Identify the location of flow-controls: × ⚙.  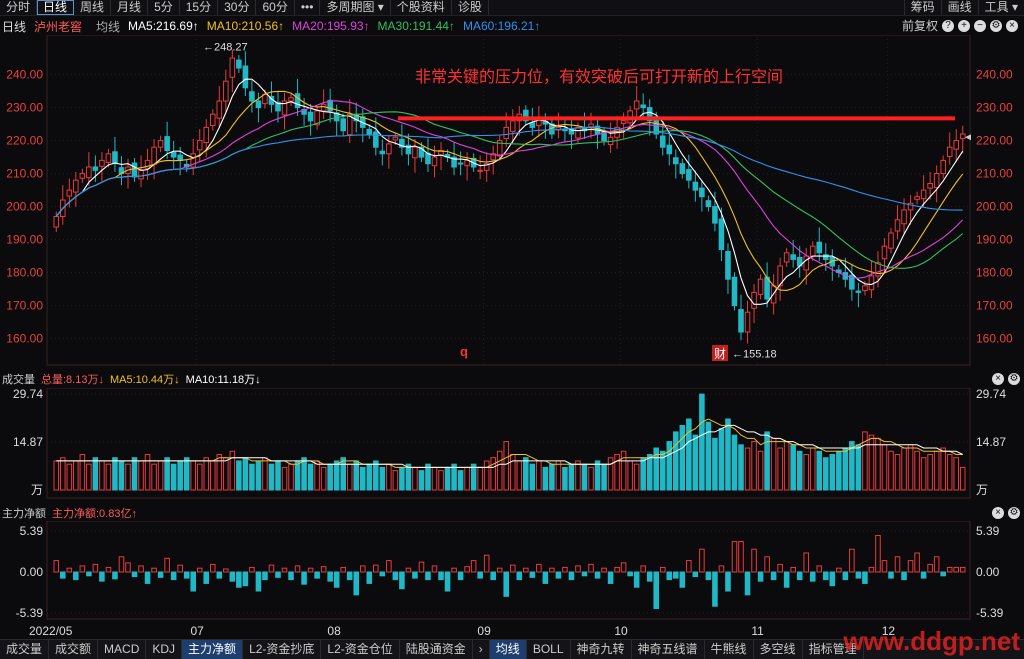
(1006, 513).